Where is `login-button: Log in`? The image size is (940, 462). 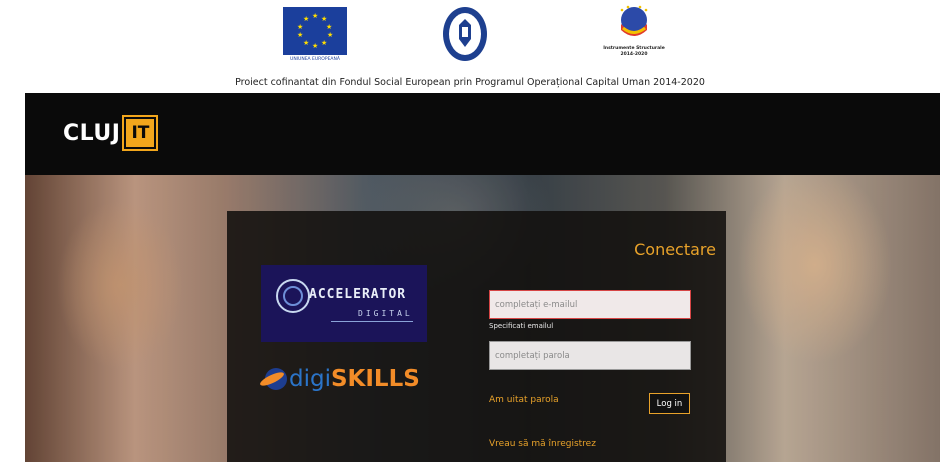
login-button: Log in is located at coordinates (669, 403).